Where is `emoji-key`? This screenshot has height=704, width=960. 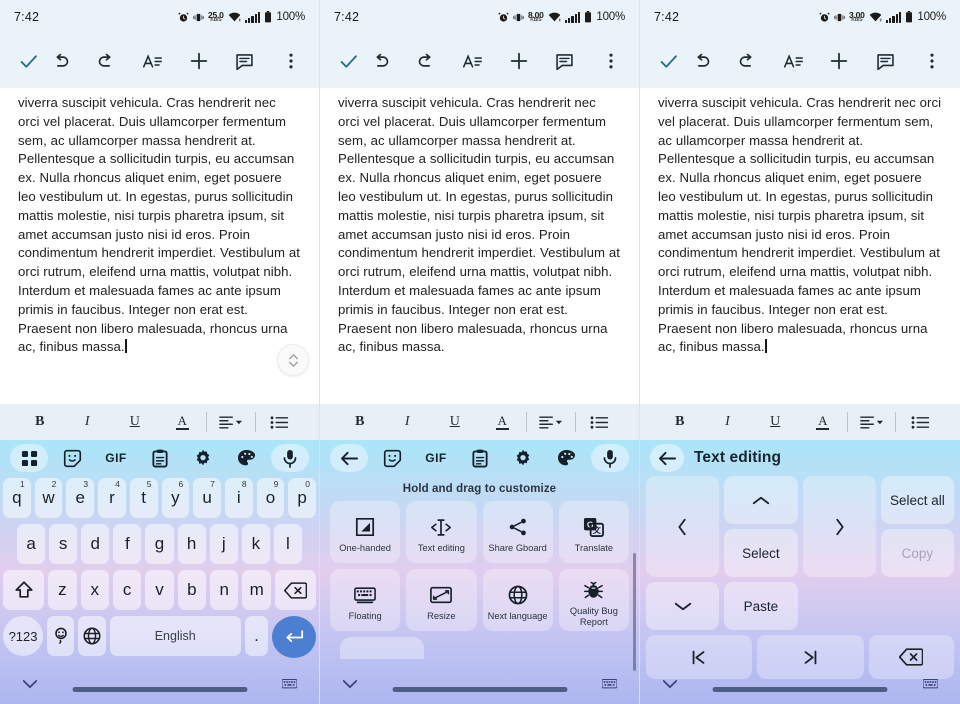 emoji-key is located at coordinates (61, 636).